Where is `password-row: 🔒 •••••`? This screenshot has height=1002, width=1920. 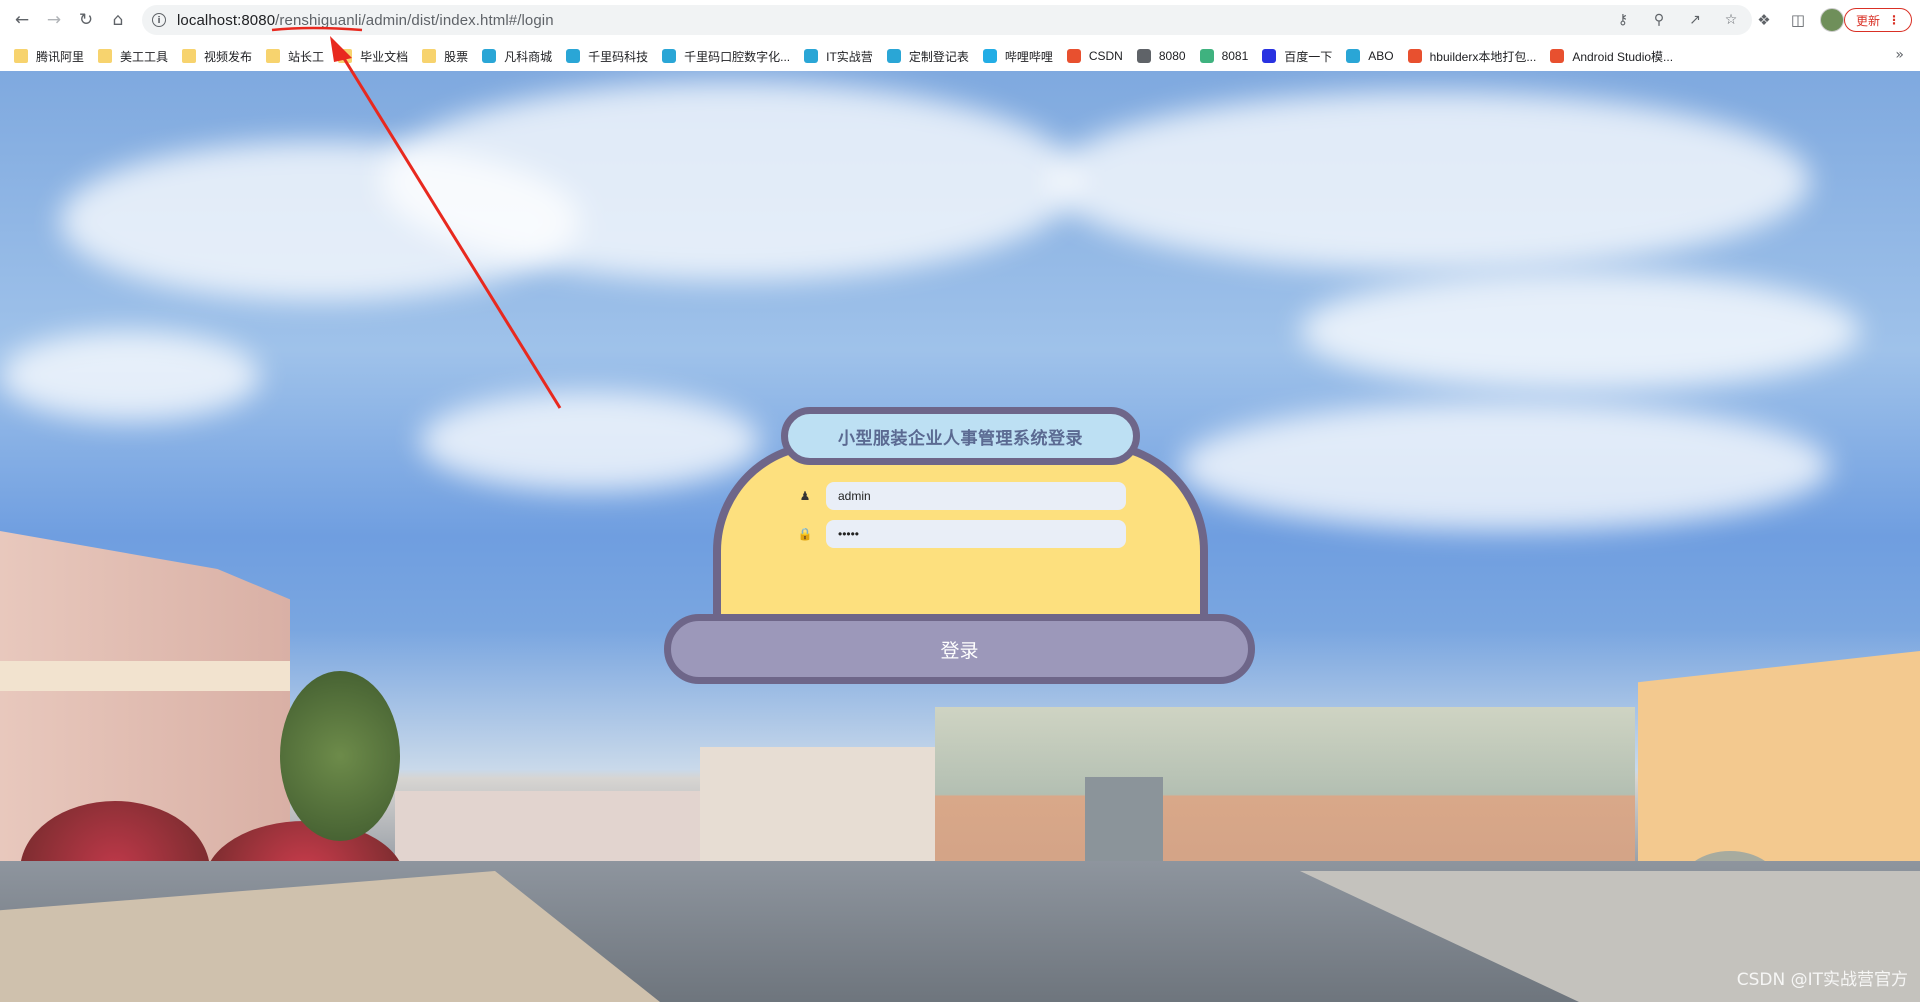
password-row: 🔒 ••••• is located at coordinates (962, 534).